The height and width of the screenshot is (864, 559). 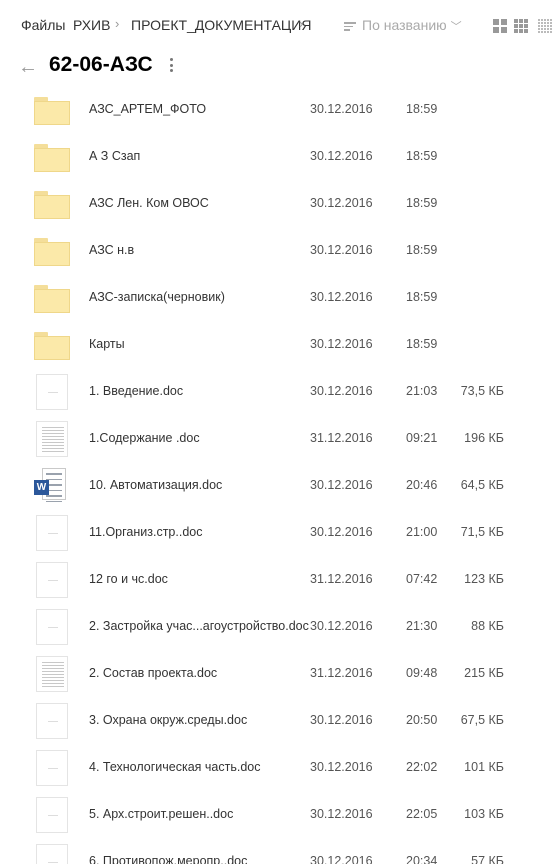 What do you see at coordinates (156, 485) in the screenshot?
I see `file-name: 10. Автоматизация.doc` at bounding box center [156, 485].